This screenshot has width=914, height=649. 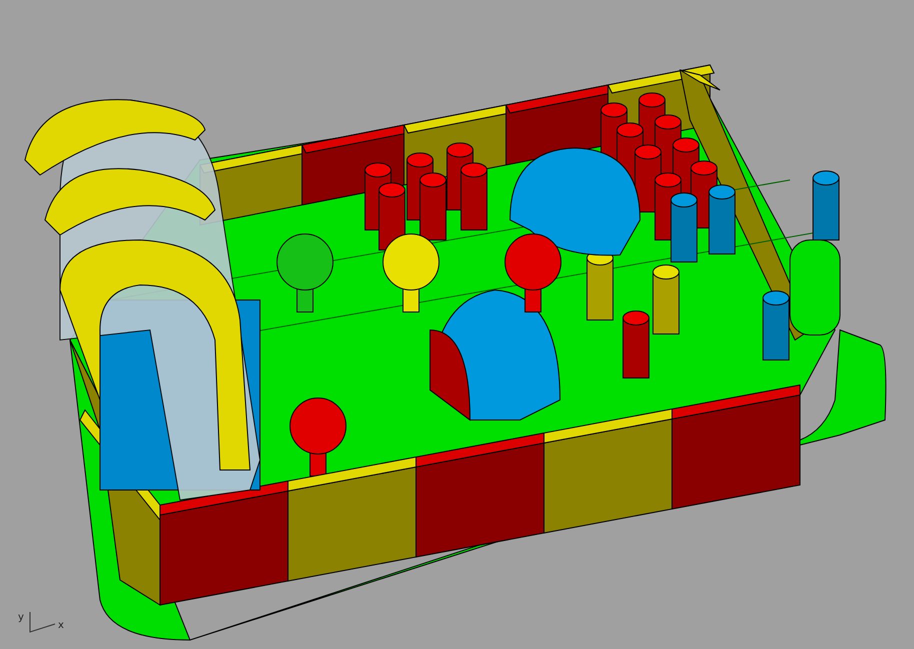 What do you see at coordinates (61, 625) in the screenshot?
I see `axis-label: x` at bounding box center [61, 625].